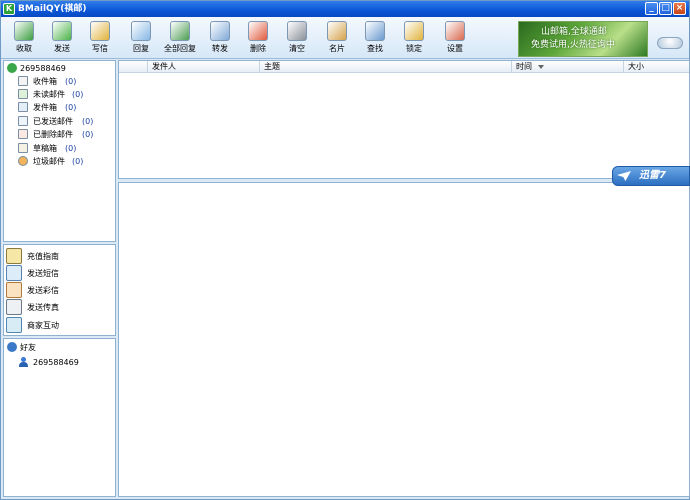 This screenshot has width=690, height=500. Describe the element at coordinates (385, 67) in the screenshot. I see `column-subject: 主题` at that location.